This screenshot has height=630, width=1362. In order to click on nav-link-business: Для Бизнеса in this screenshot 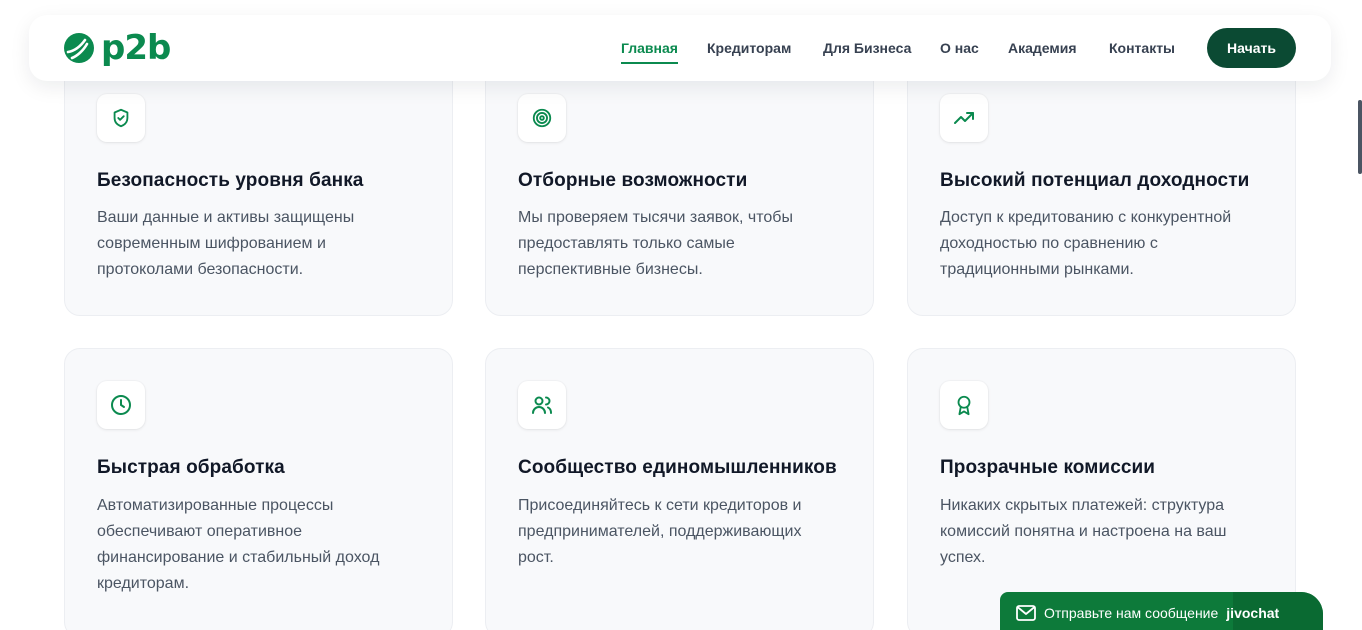, I will do `click(867, 48)`.